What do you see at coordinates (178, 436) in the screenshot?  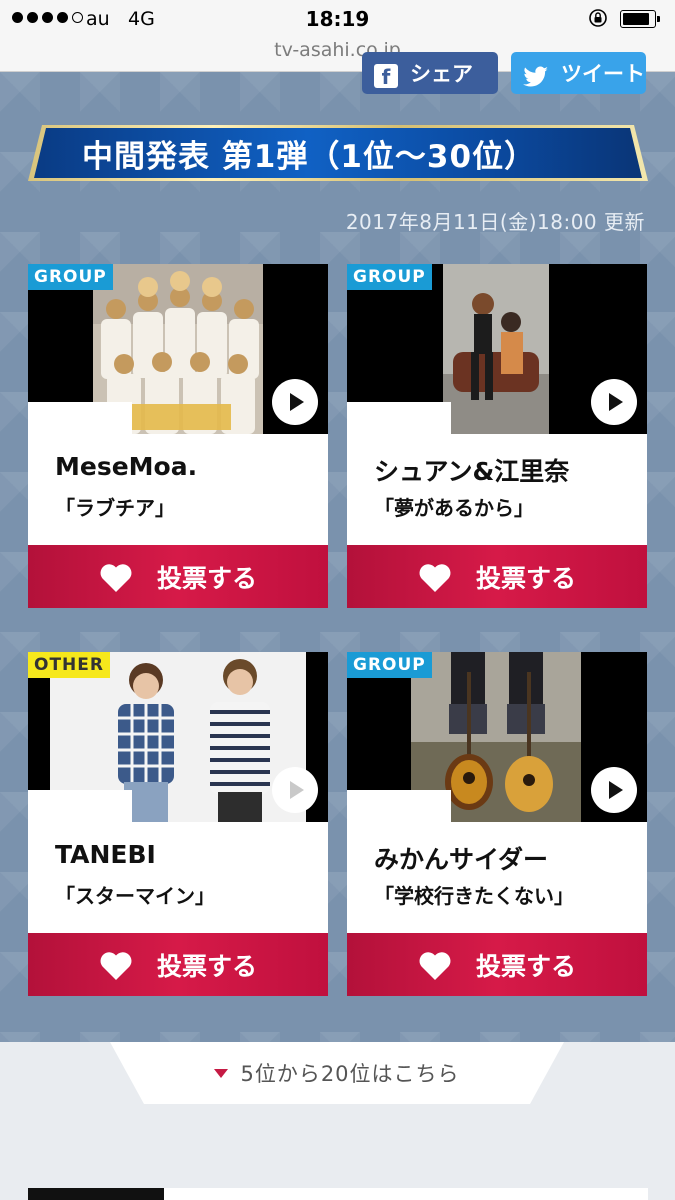 I see `artist-card: GROUP MeseMoa. 「ラブチア」 投票する` at bounding box center [178, 436].